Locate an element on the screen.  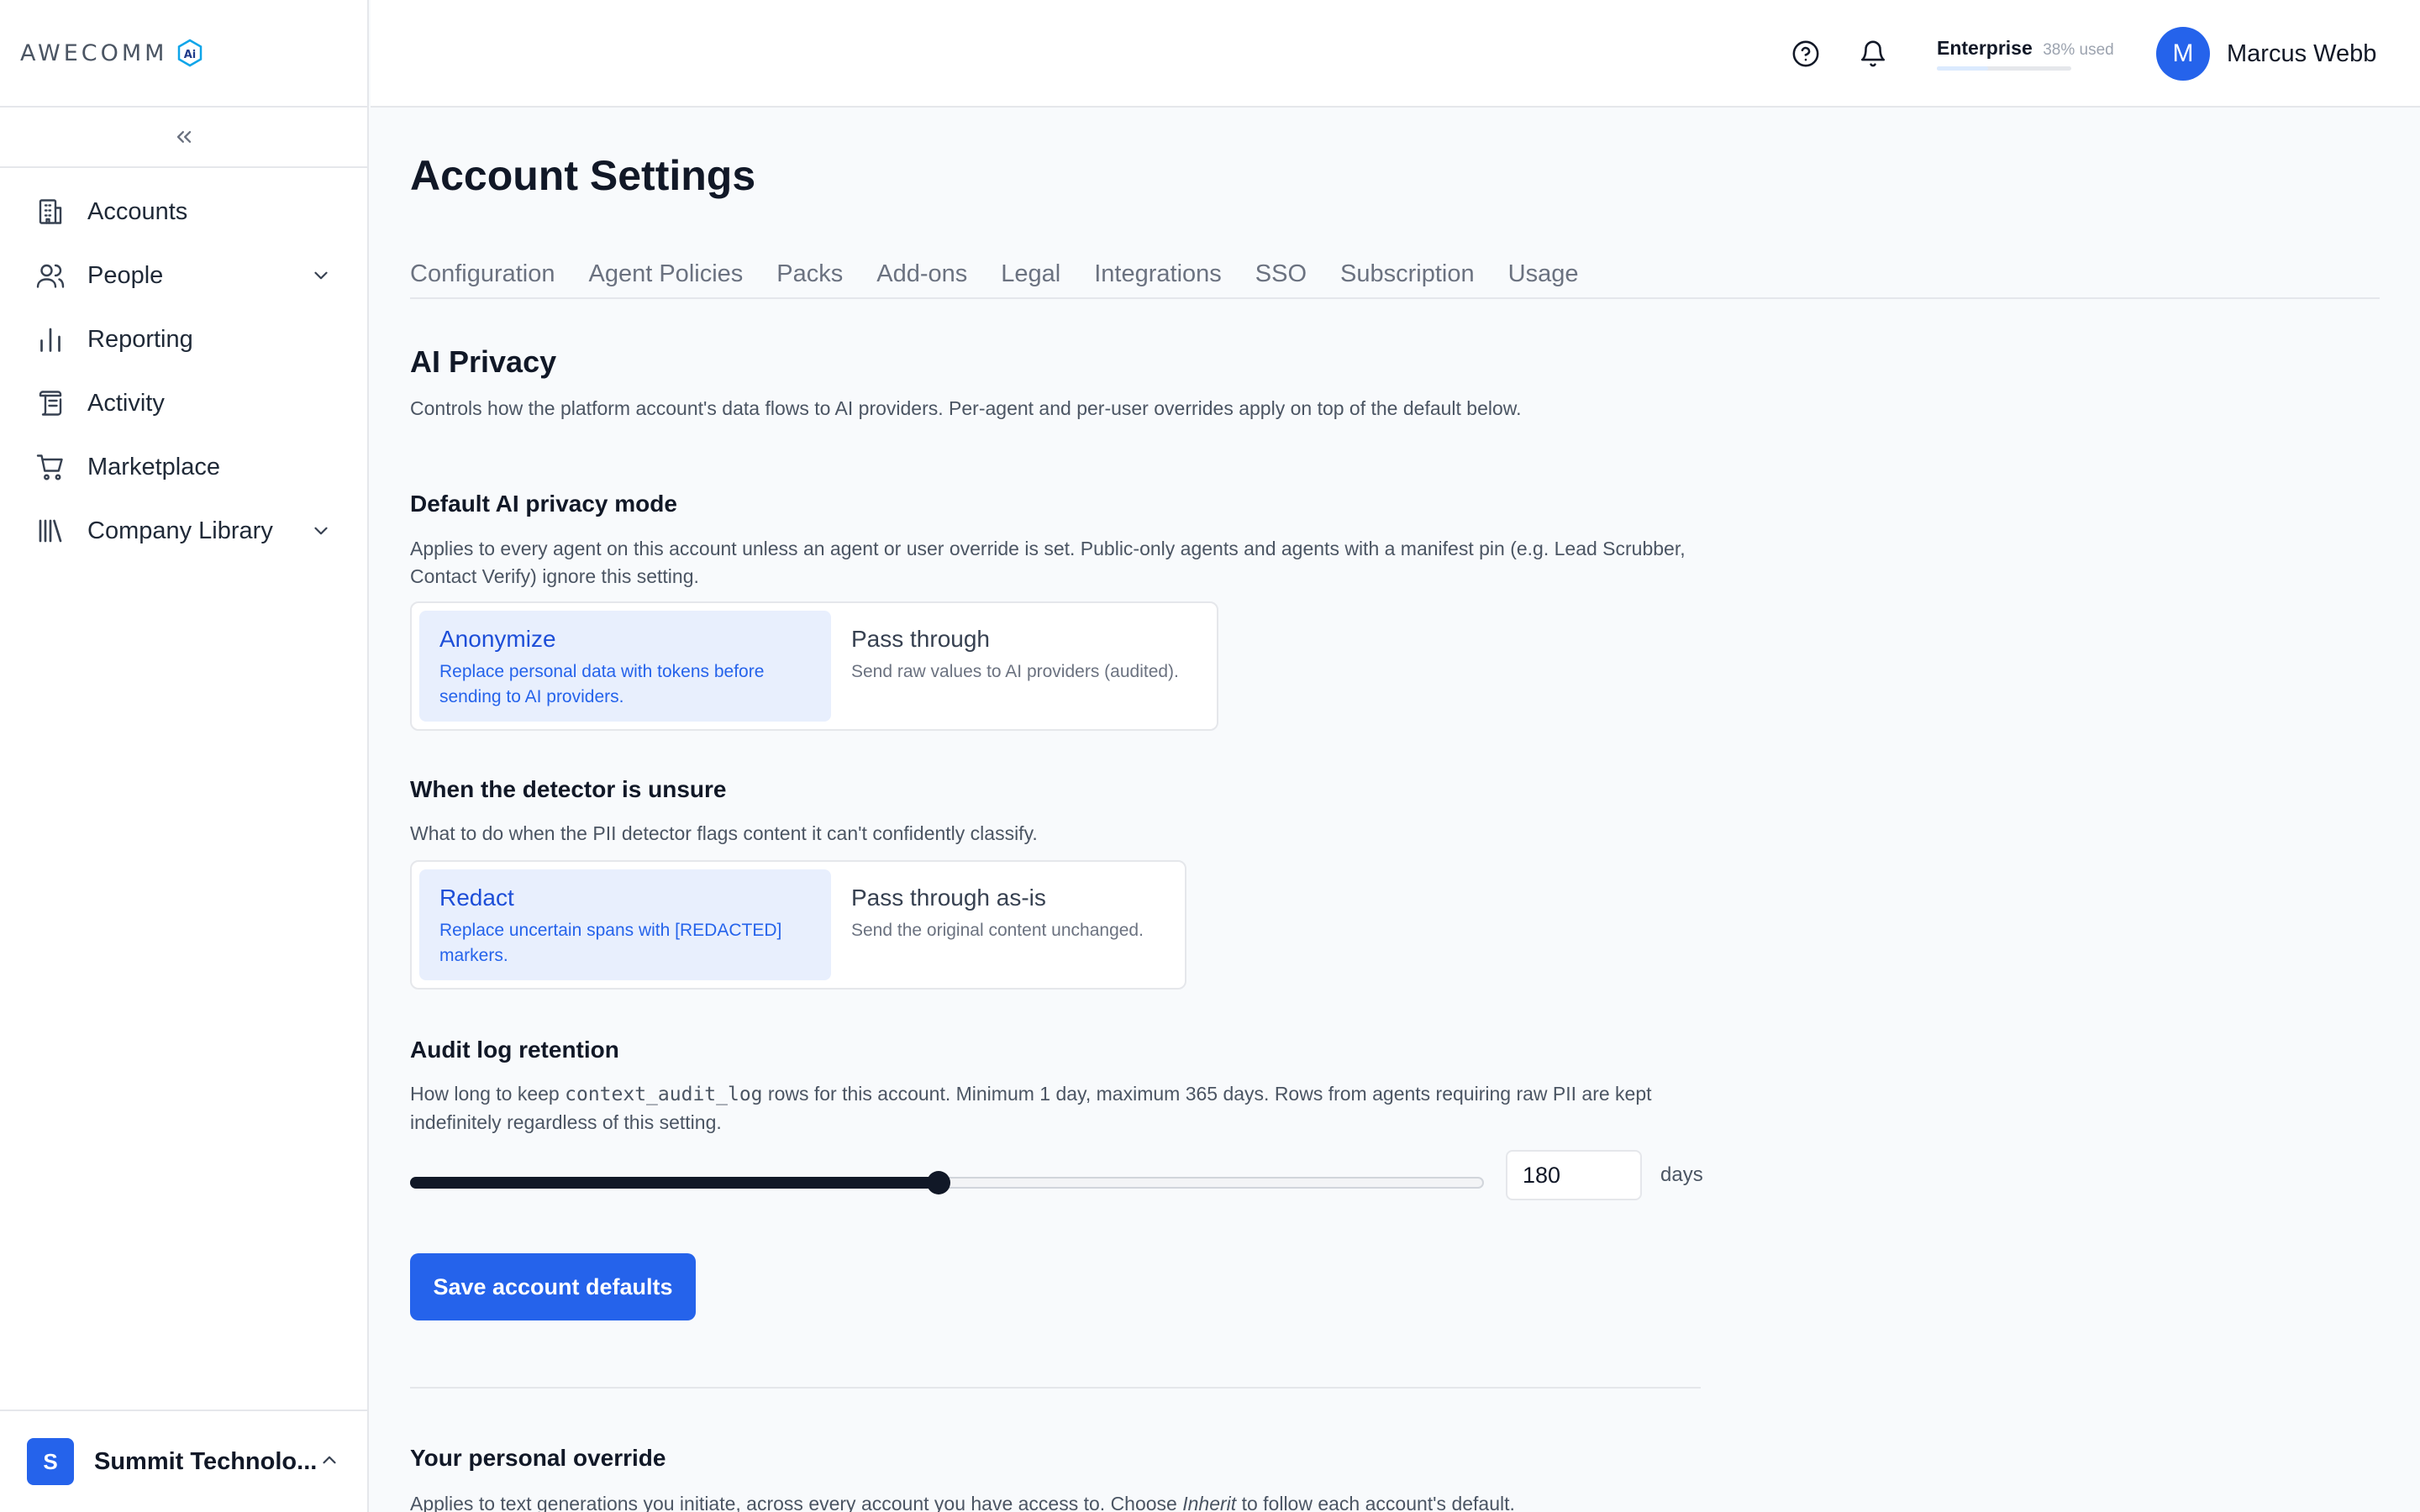
page-title: Account Settings is located at coordinates (583, 175).